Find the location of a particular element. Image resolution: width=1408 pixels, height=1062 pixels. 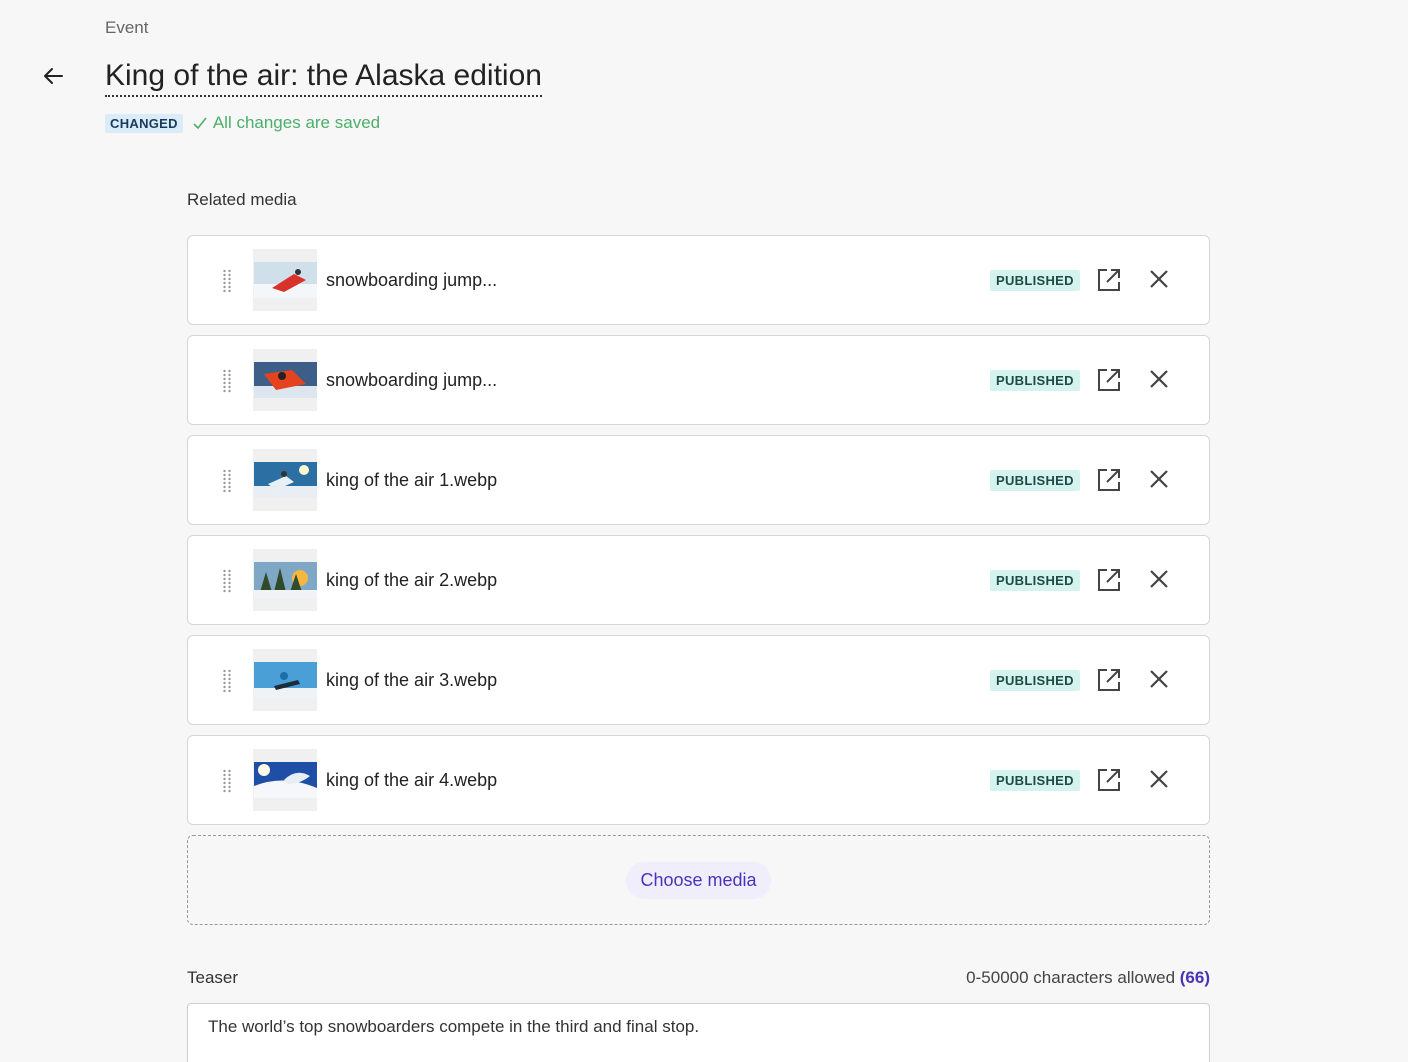

snowboarder-red-jacket-closeup-image is located at coordinates (285, 380).